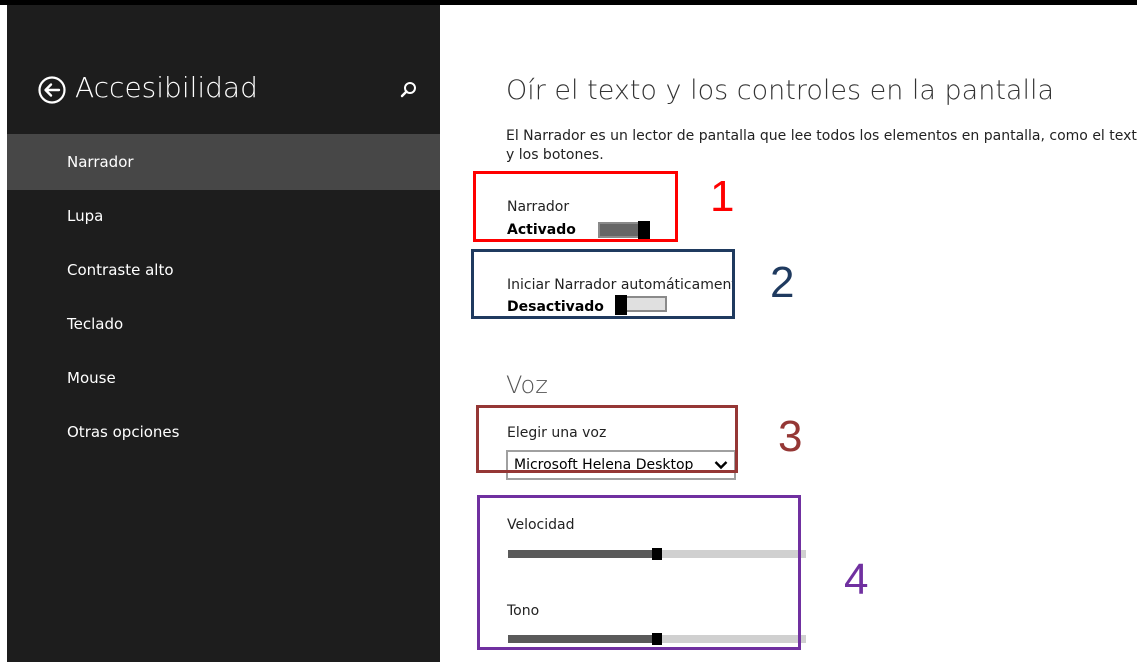 This screenshot has width=1137, height=662. I want to click on back-arrow-circle-icon, so click(52, 90).